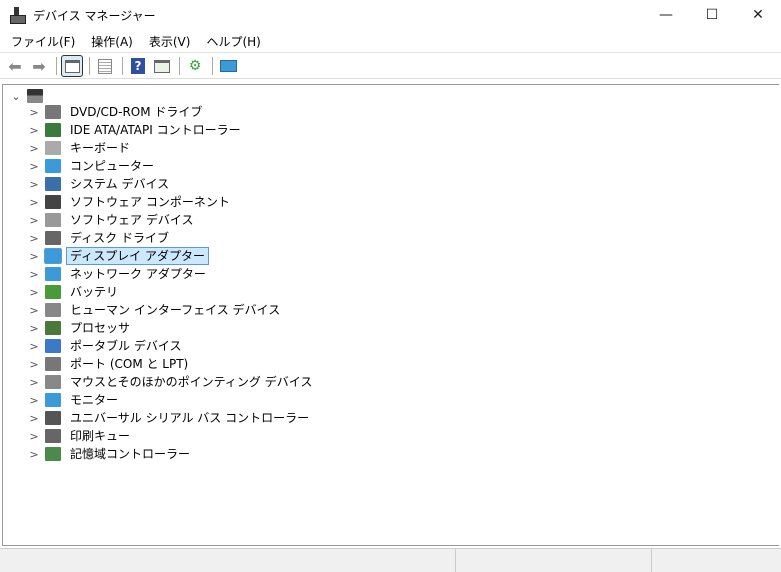  I want to click on scan-monitor-icon, so click(228, 66).